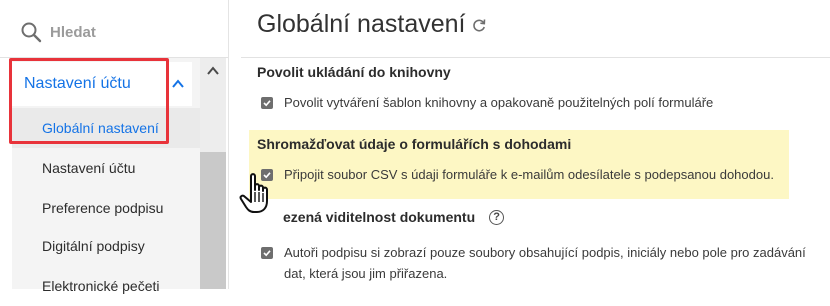  What do you see at coordinates (354, 72) in the screenshot?
I see `section-heading-library: Povolit ukládání do knihovny` at bounding box center [354, 72].